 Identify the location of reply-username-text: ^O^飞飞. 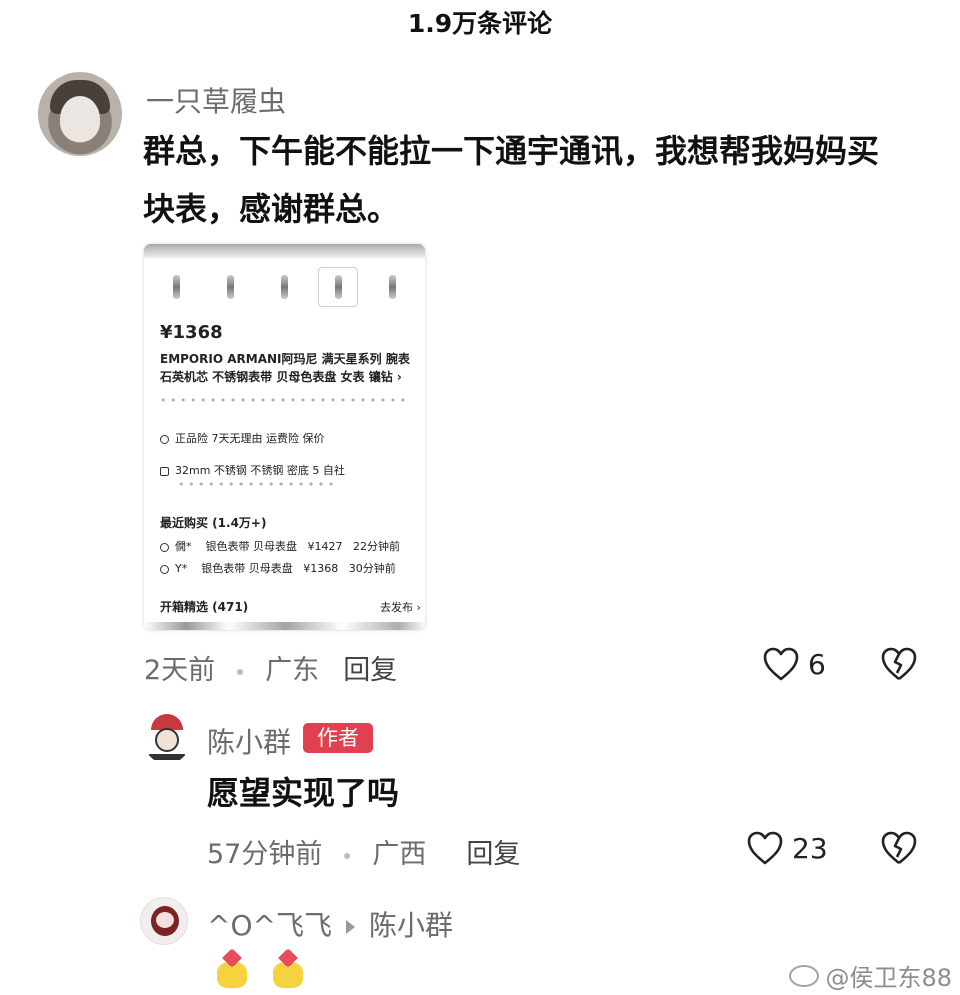
(269, 925).